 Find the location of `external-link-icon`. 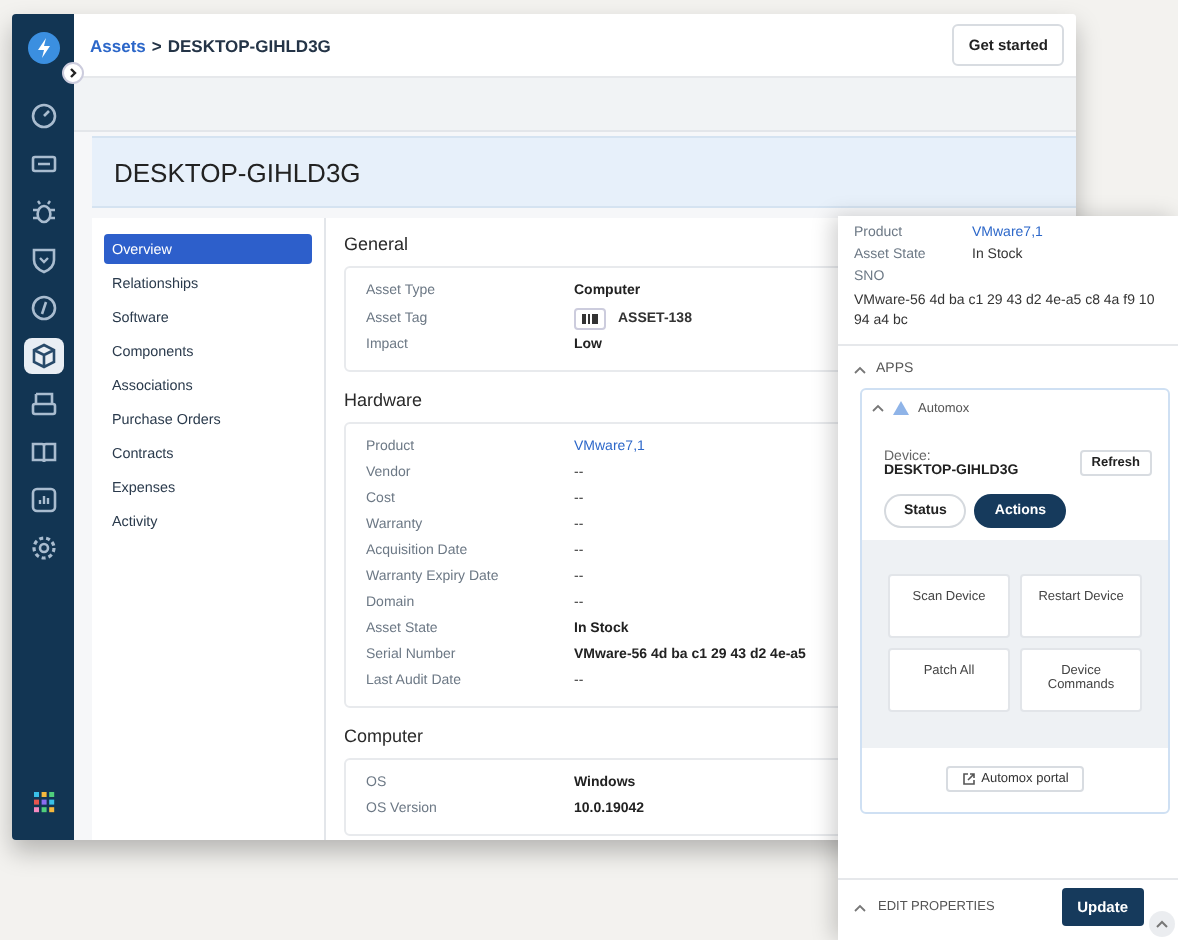

external-link-icon is located at coordinates (968, 779).